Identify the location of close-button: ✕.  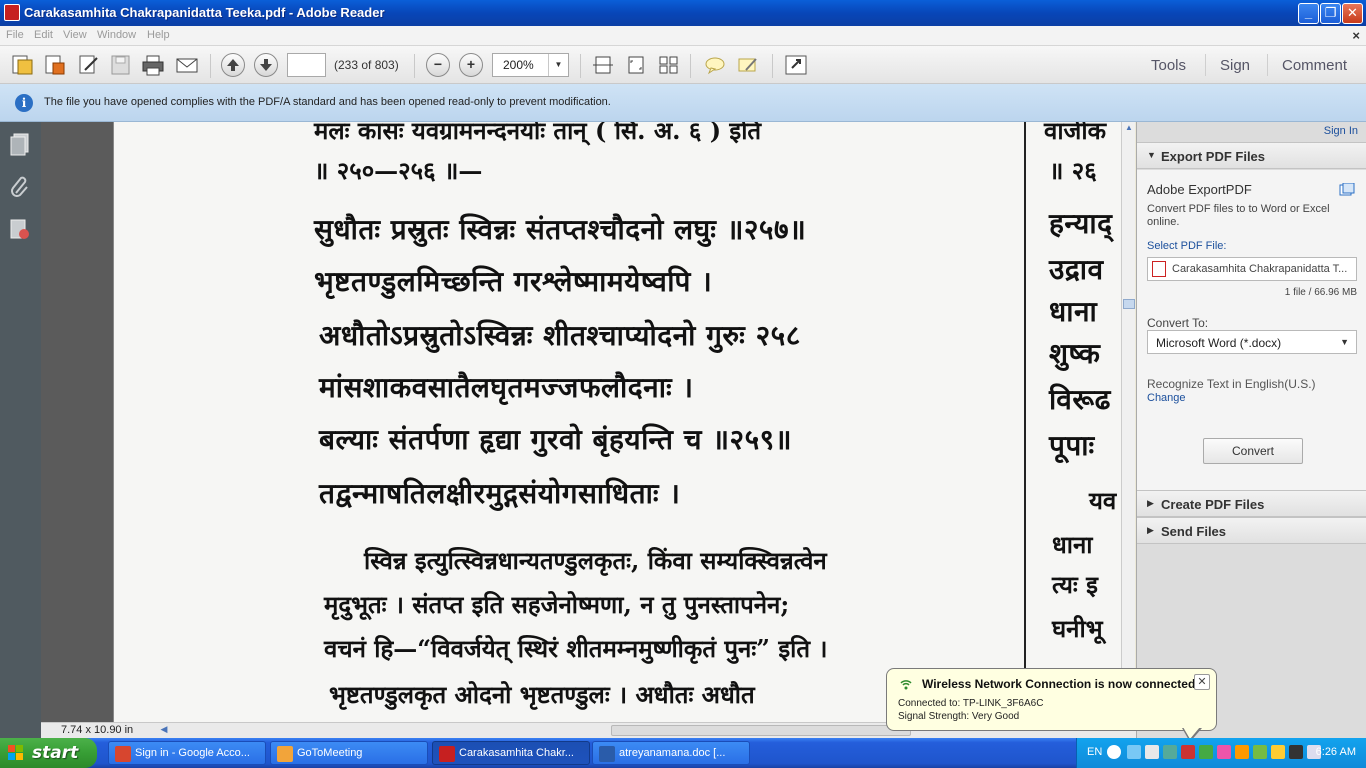
(1352, 13).